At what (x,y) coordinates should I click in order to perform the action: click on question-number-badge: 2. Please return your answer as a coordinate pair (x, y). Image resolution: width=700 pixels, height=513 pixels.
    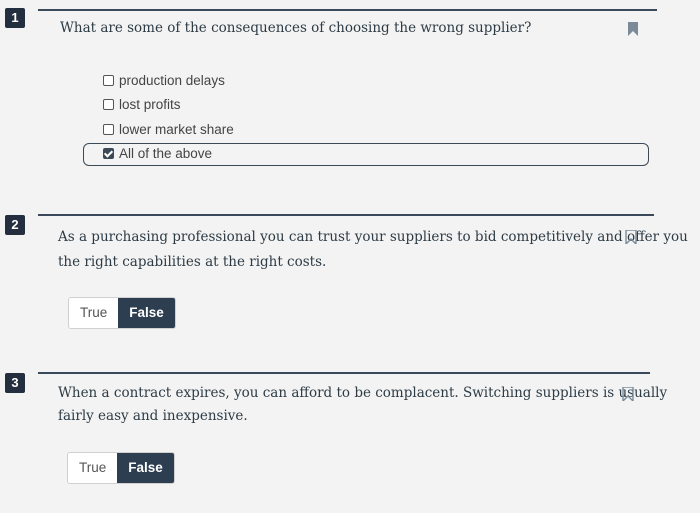
    Looking at the image, I should click on (15, 225).